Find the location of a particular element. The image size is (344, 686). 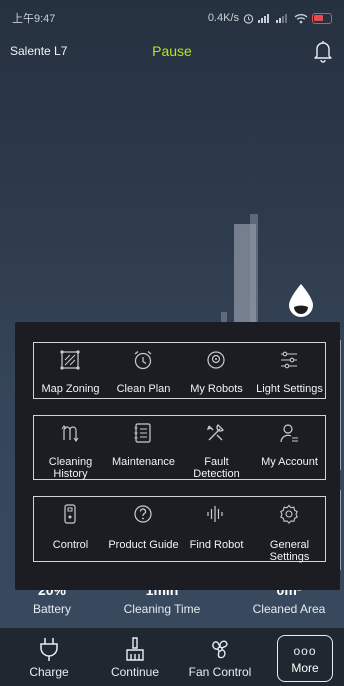

clock: 上午9:47 is located at coordinates (34, 19).